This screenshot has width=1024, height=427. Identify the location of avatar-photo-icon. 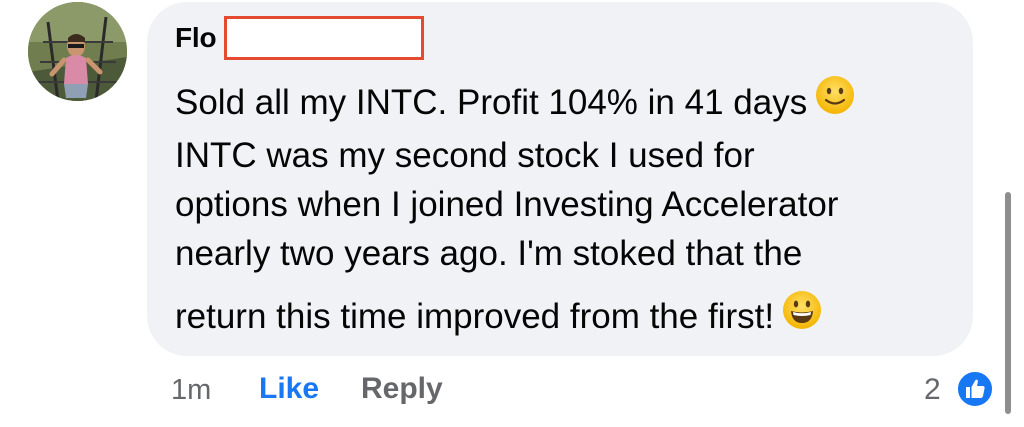
(77, 51).